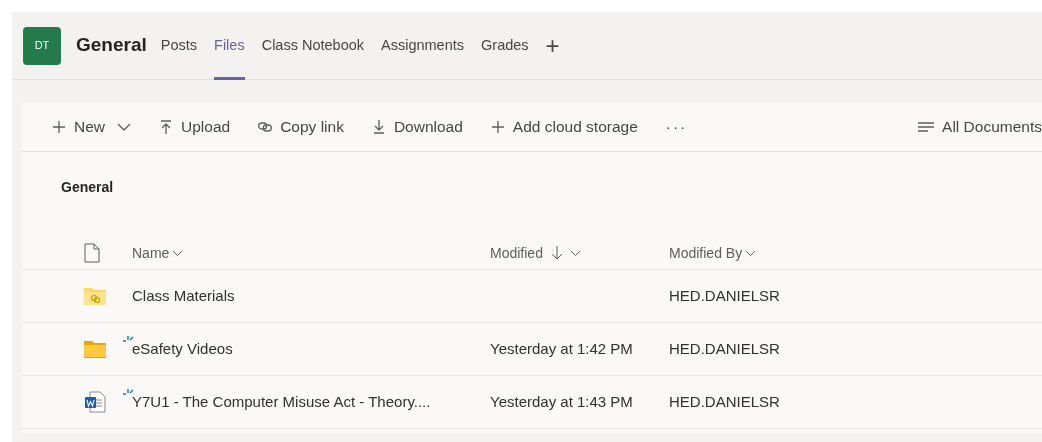 The width and height of the screenshot is (1042, 442). I want to click on tab: Grades, so click(505, 45).